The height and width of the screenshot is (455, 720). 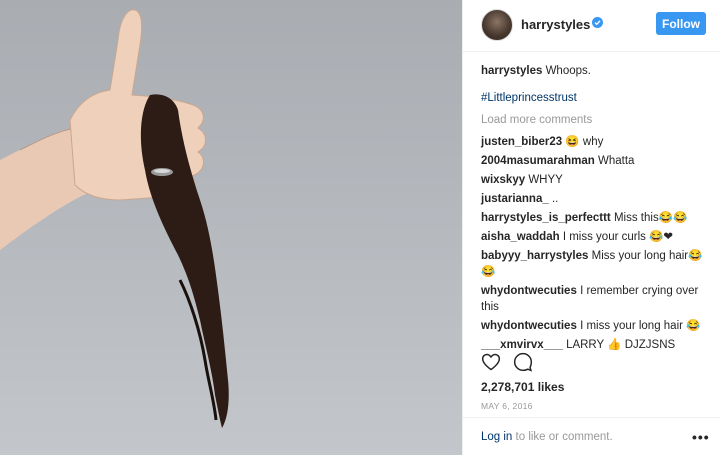 I want to click on post-footer: Log in to like or comment. •••, so click(x=591, y=436).